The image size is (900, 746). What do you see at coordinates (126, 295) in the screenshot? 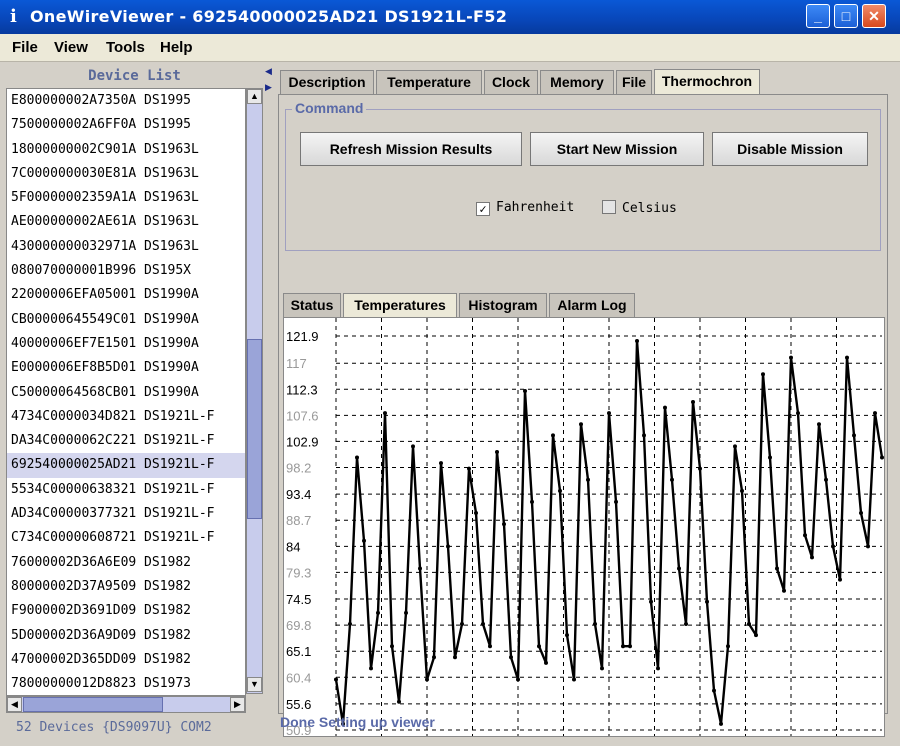
I see `device-list-item: 22000006EFA05001 DS1990A` at bounding box center [126, 295].